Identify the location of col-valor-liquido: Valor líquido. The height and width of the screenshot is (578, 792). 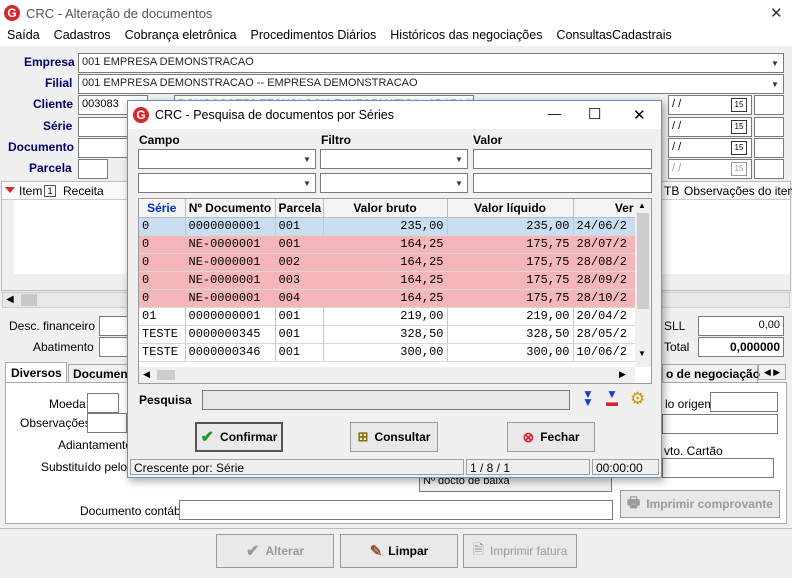
(510, 208).